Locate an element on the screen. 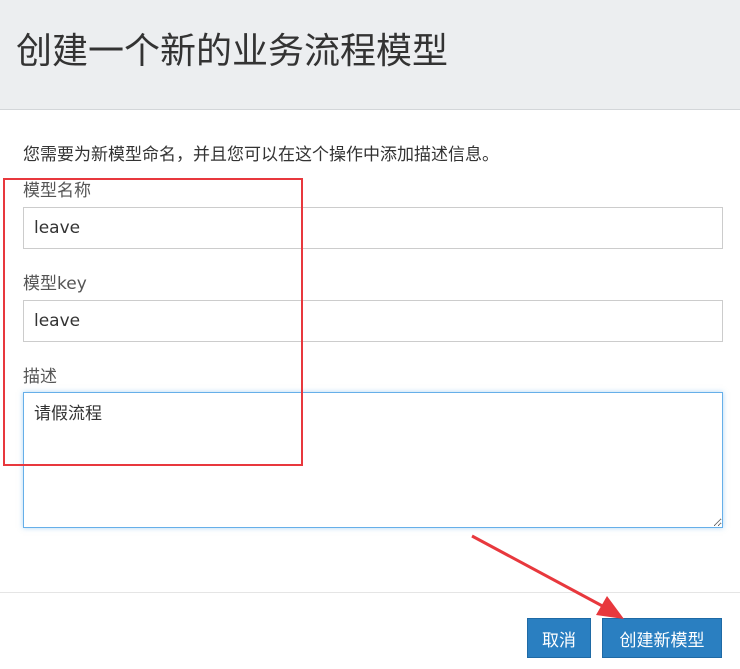 The image size is (740, 669). model-name-input is located at coordinates (373, 228).